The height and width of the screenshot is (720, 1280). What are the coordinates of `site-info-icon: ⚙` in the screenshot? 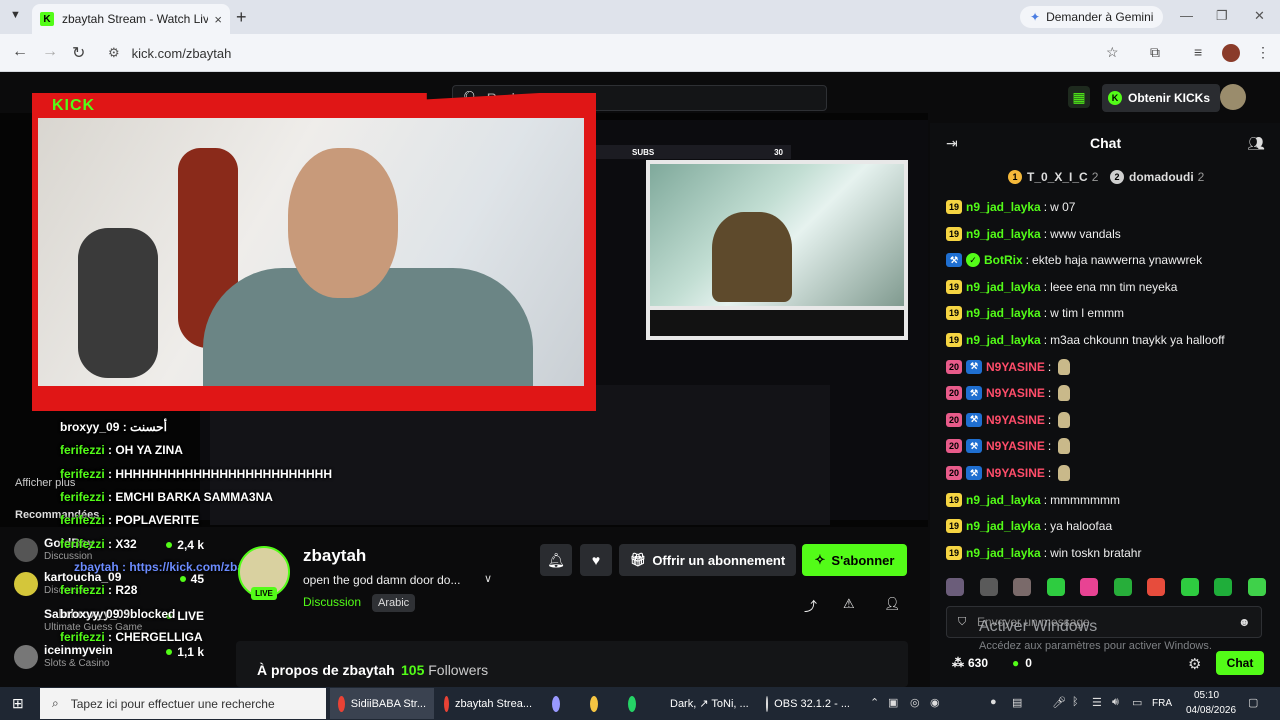 It's located at (114, 53).